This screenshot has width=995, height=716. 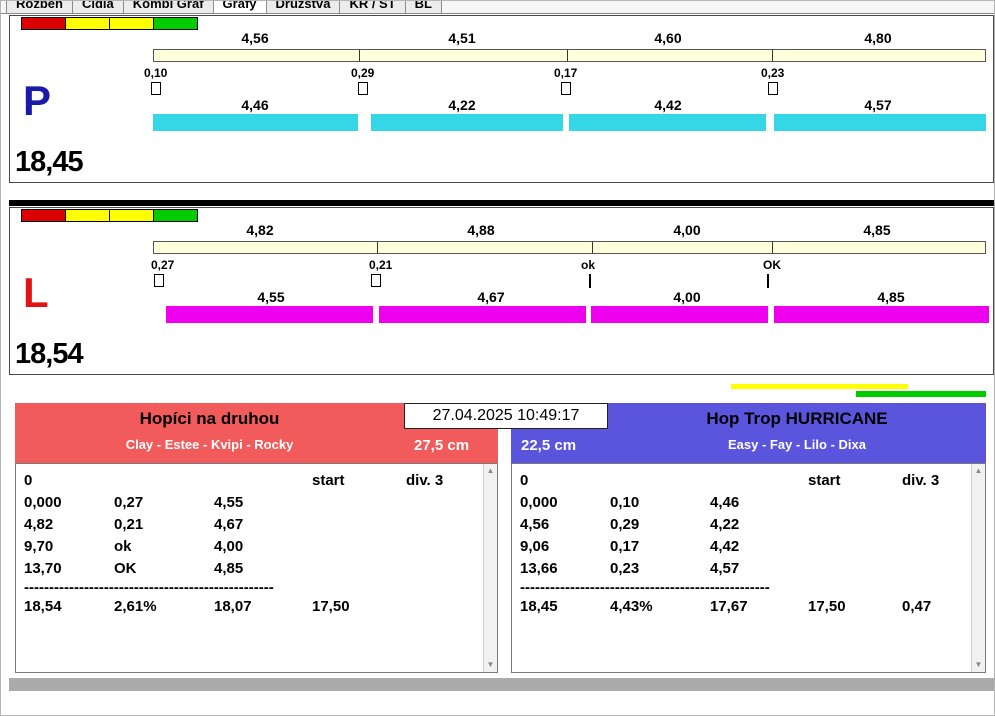 I want to click on table-cell: 0,17, so click(x=625, y=546).